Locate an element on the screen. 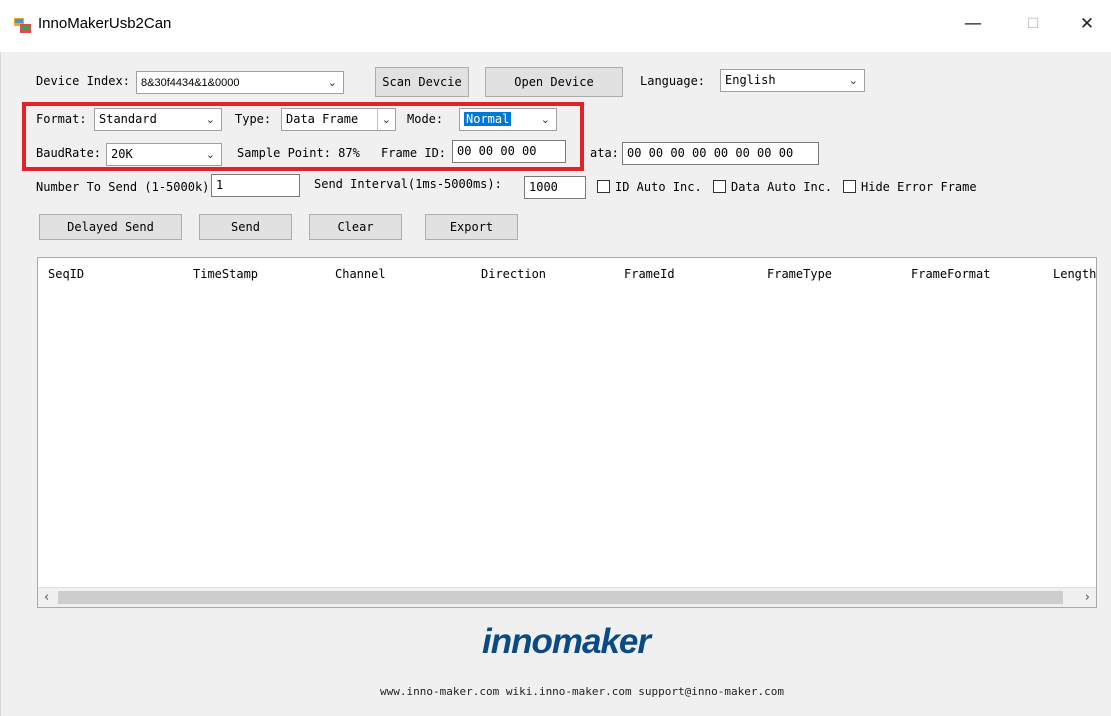  data-input: 00 00 00 00 00 00 00 00 is located at coordinates (720, 153).